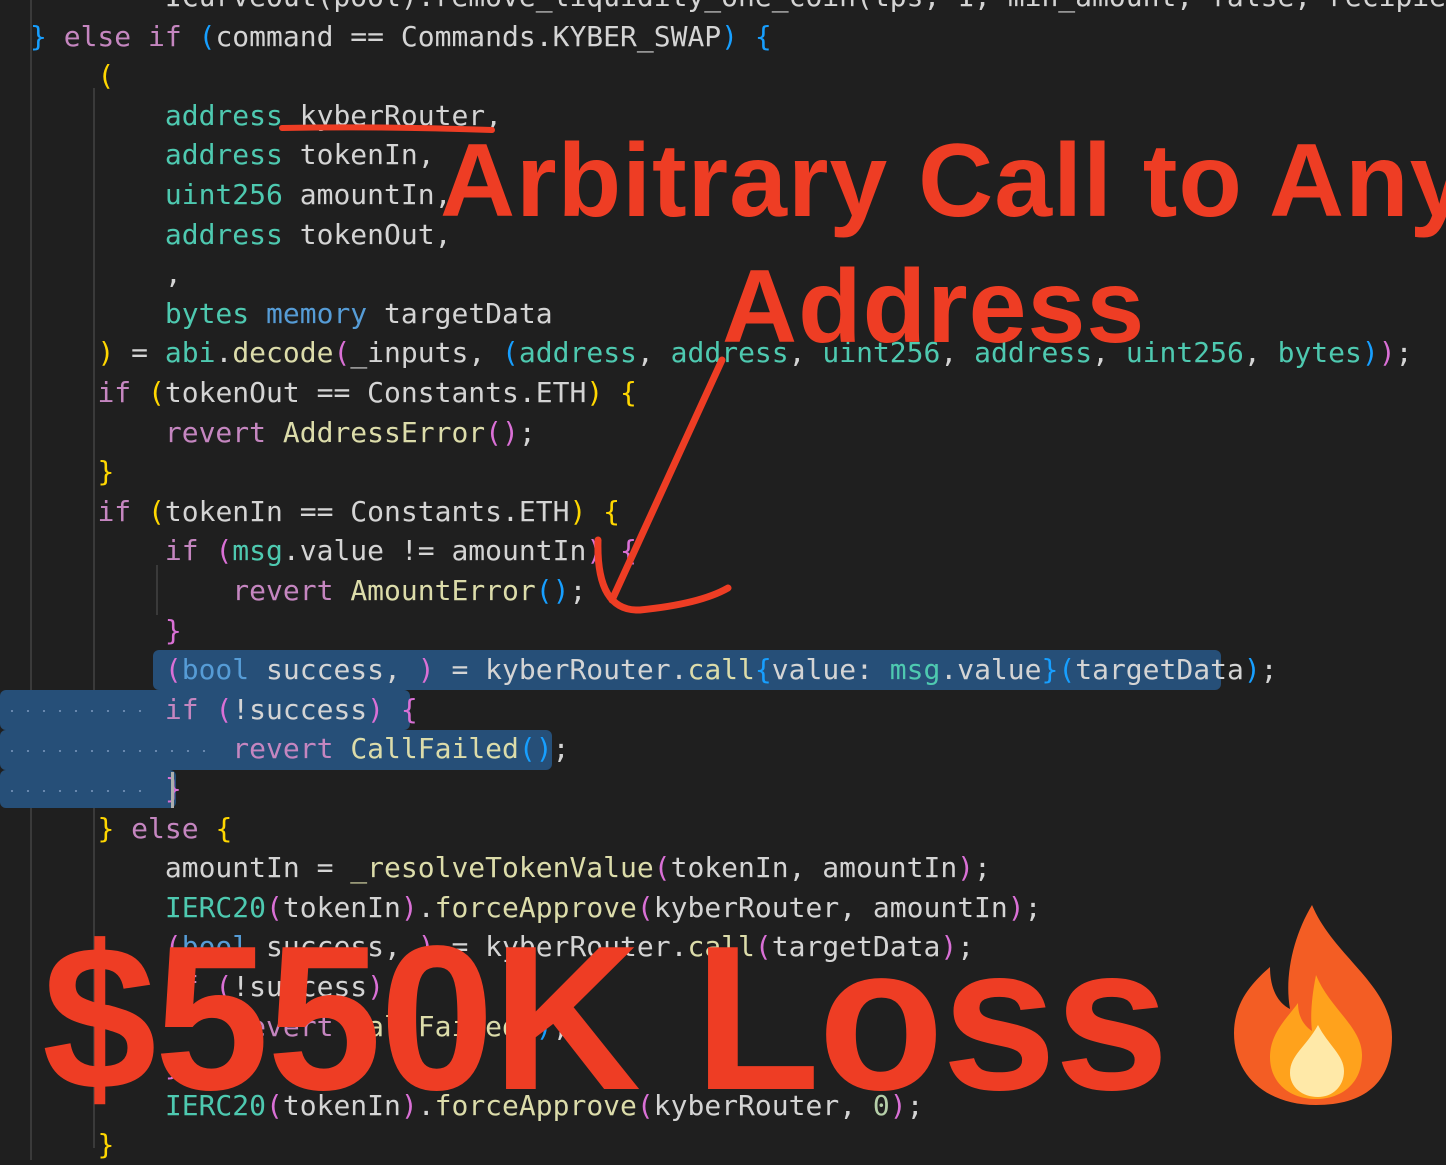 The image size is (1446, 1165). What do you see at coordinates (333, 551) in the screenshot?
I see `code-line: if (msg.value != amountIn) {` at bounding box center [333, 551].